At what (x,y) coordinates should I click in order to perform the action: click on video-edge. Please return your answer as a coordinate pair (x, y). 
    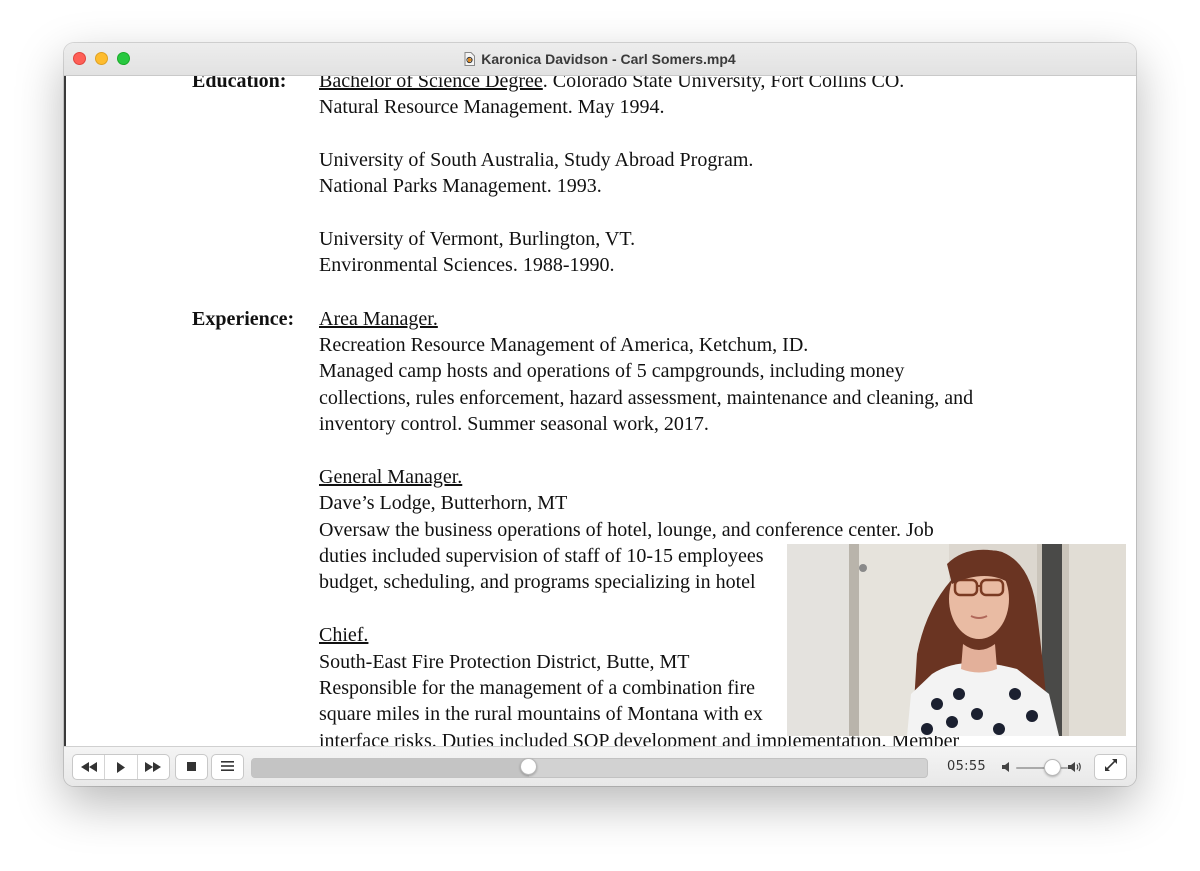
    Looking at the image, I should click on (65, 411).